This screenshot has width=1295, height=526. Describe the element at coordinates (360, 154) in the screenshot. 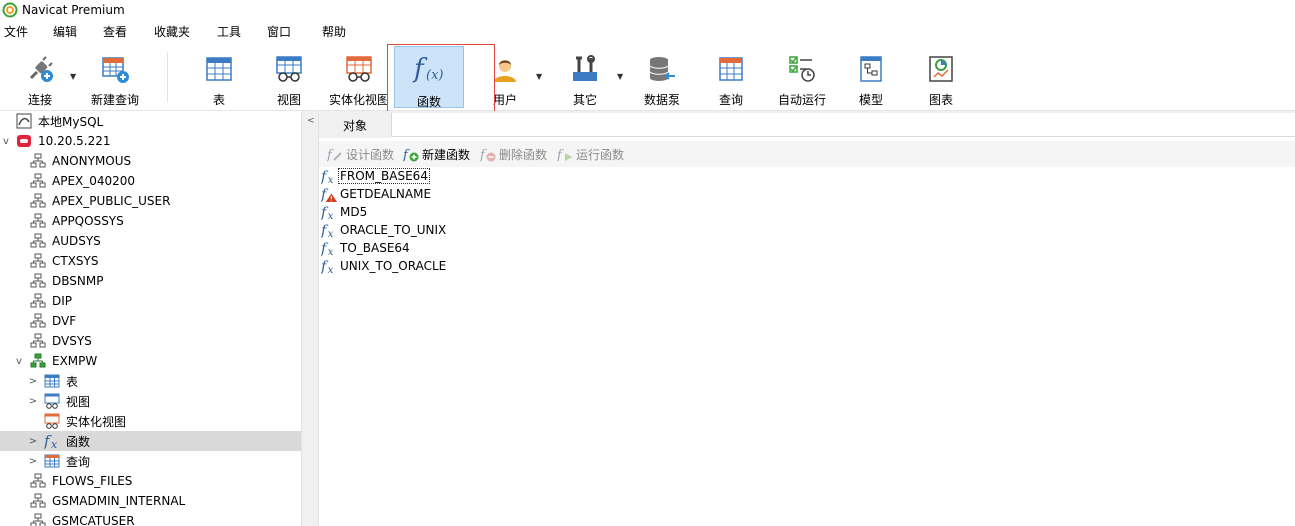

I see `design-function-button: f 设计函数` at that location.